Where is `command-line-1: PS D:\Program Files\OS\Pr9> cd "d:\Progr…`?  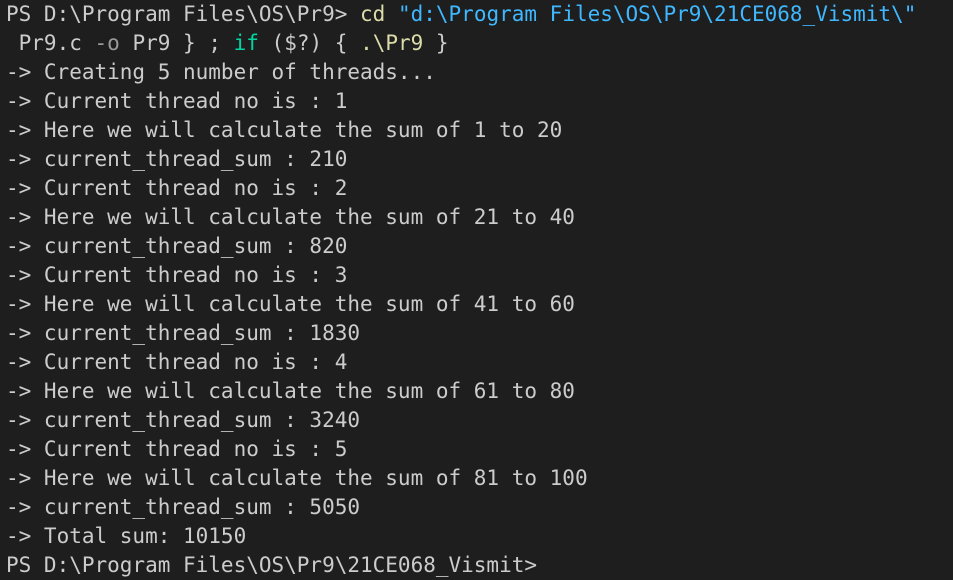
command-line-1: PS D:\Program Files\OS\Pr9> cd "d:\Progr… is located at coordinates (479, 14).